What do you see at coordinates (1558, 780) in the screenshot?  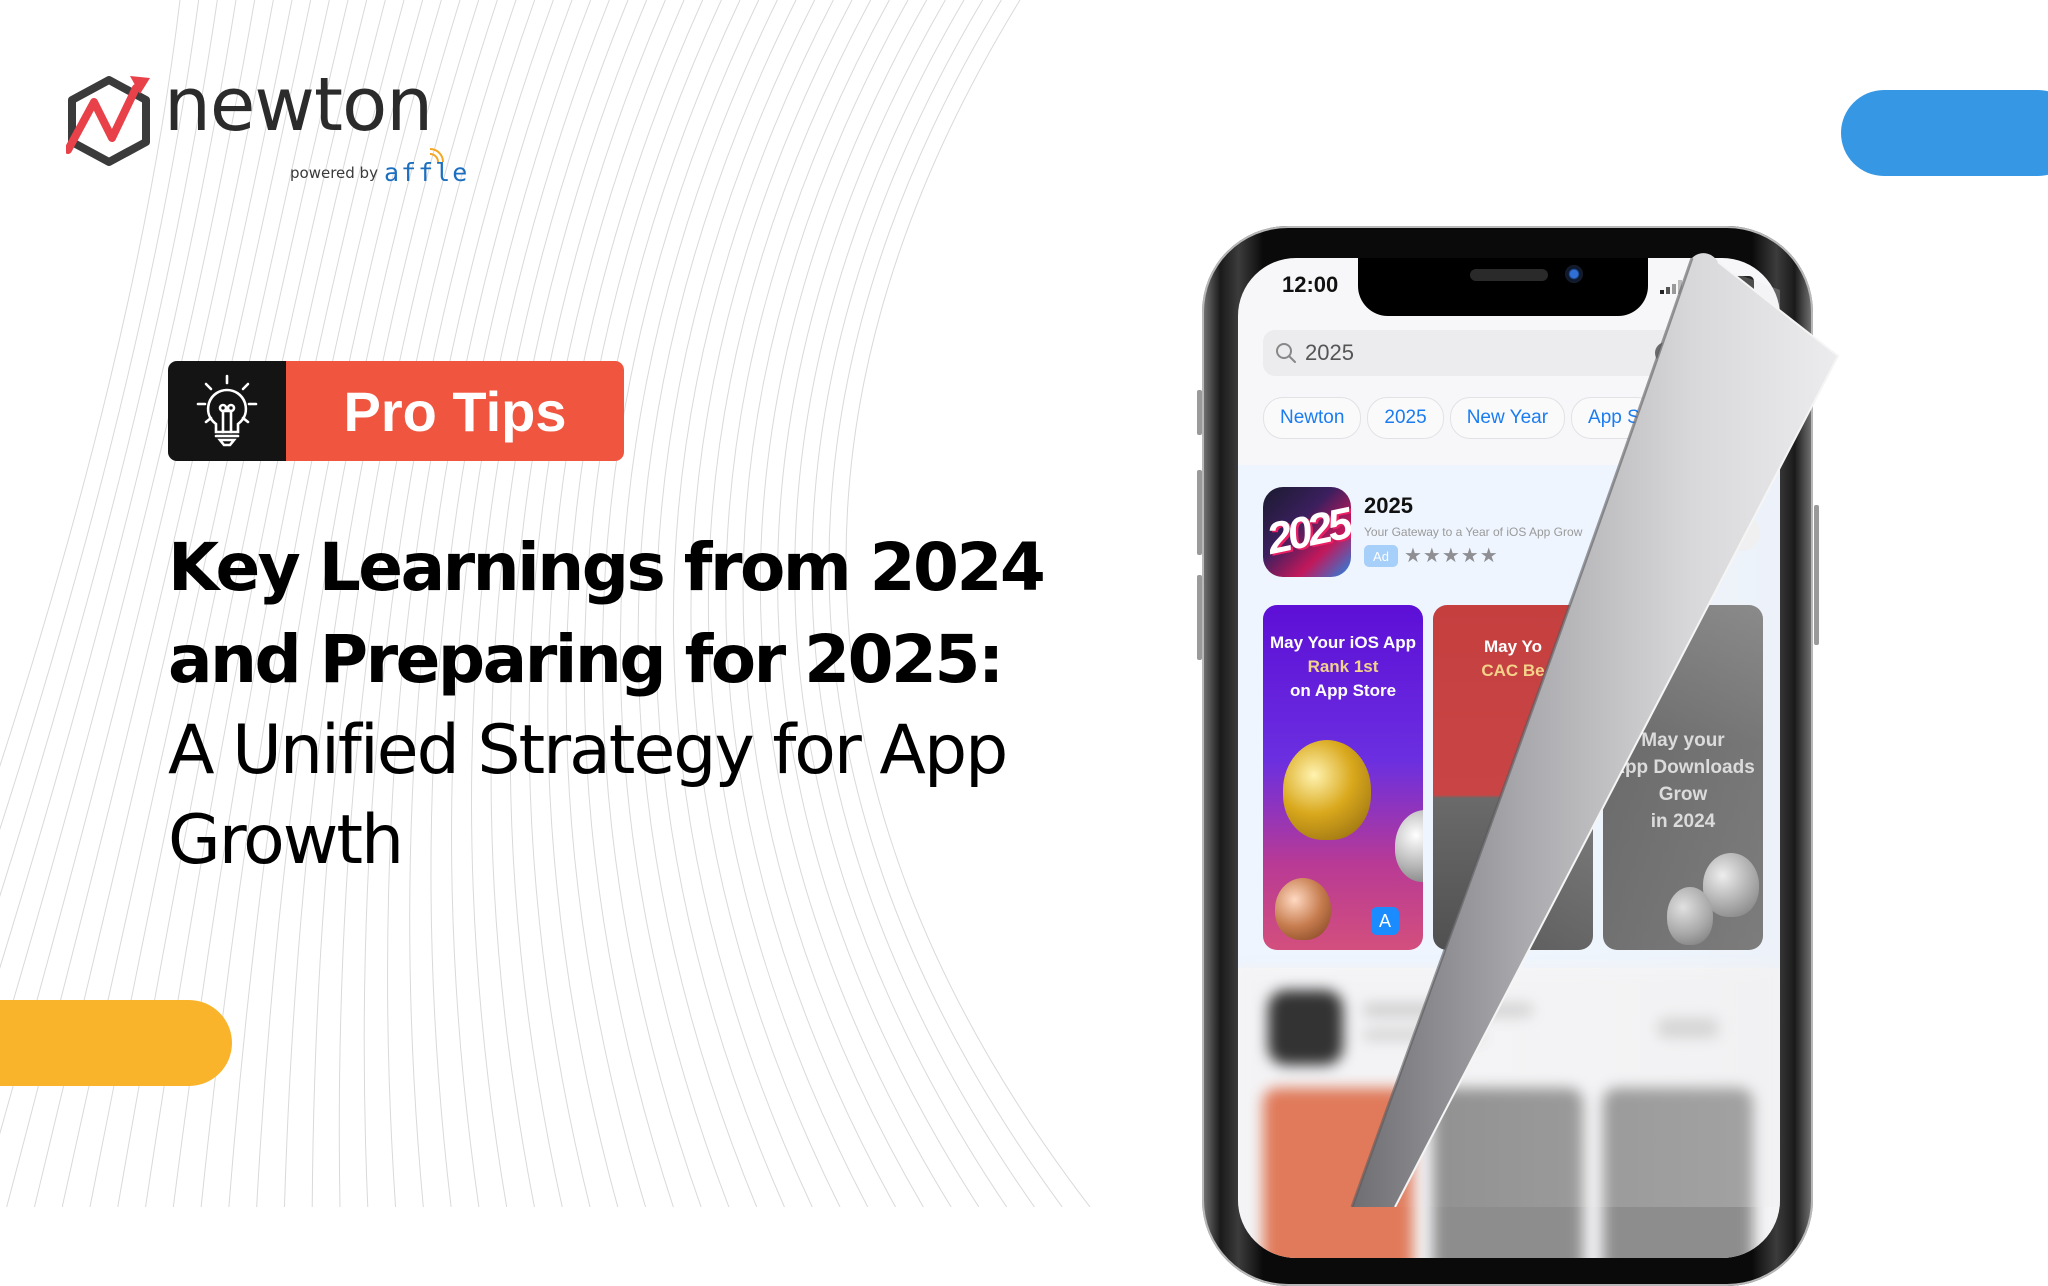 I see `card-text-line: s Top` at bounding box center [1558, 780].